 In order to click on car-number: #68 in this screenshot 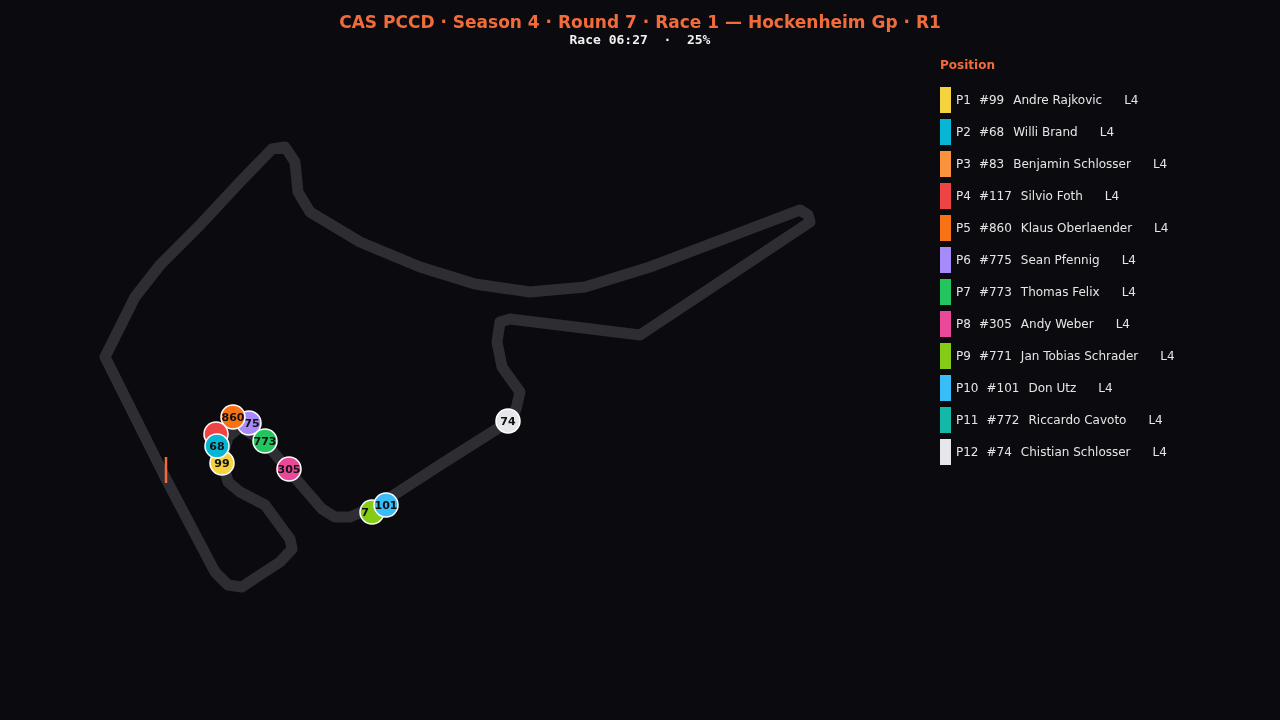, I will do `click(991, 132)`.